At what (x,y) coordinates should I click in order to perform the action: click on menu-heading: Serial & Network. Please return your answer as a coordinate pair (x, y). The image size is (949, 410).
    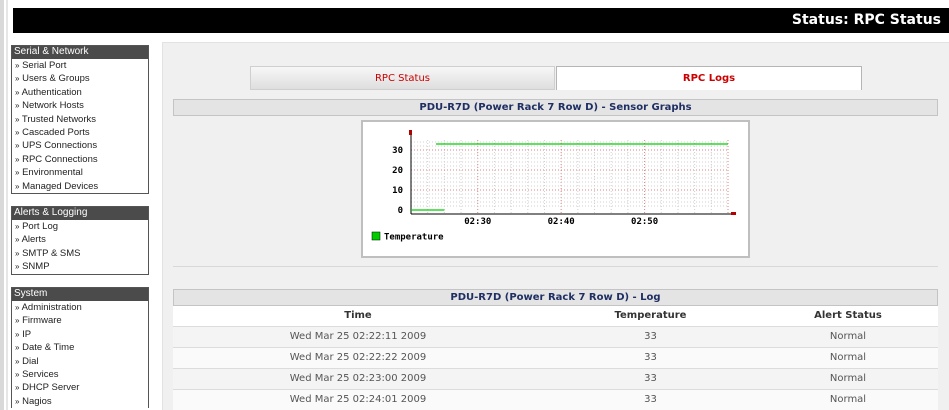
    Looking at the image, I should click on (80, 52).